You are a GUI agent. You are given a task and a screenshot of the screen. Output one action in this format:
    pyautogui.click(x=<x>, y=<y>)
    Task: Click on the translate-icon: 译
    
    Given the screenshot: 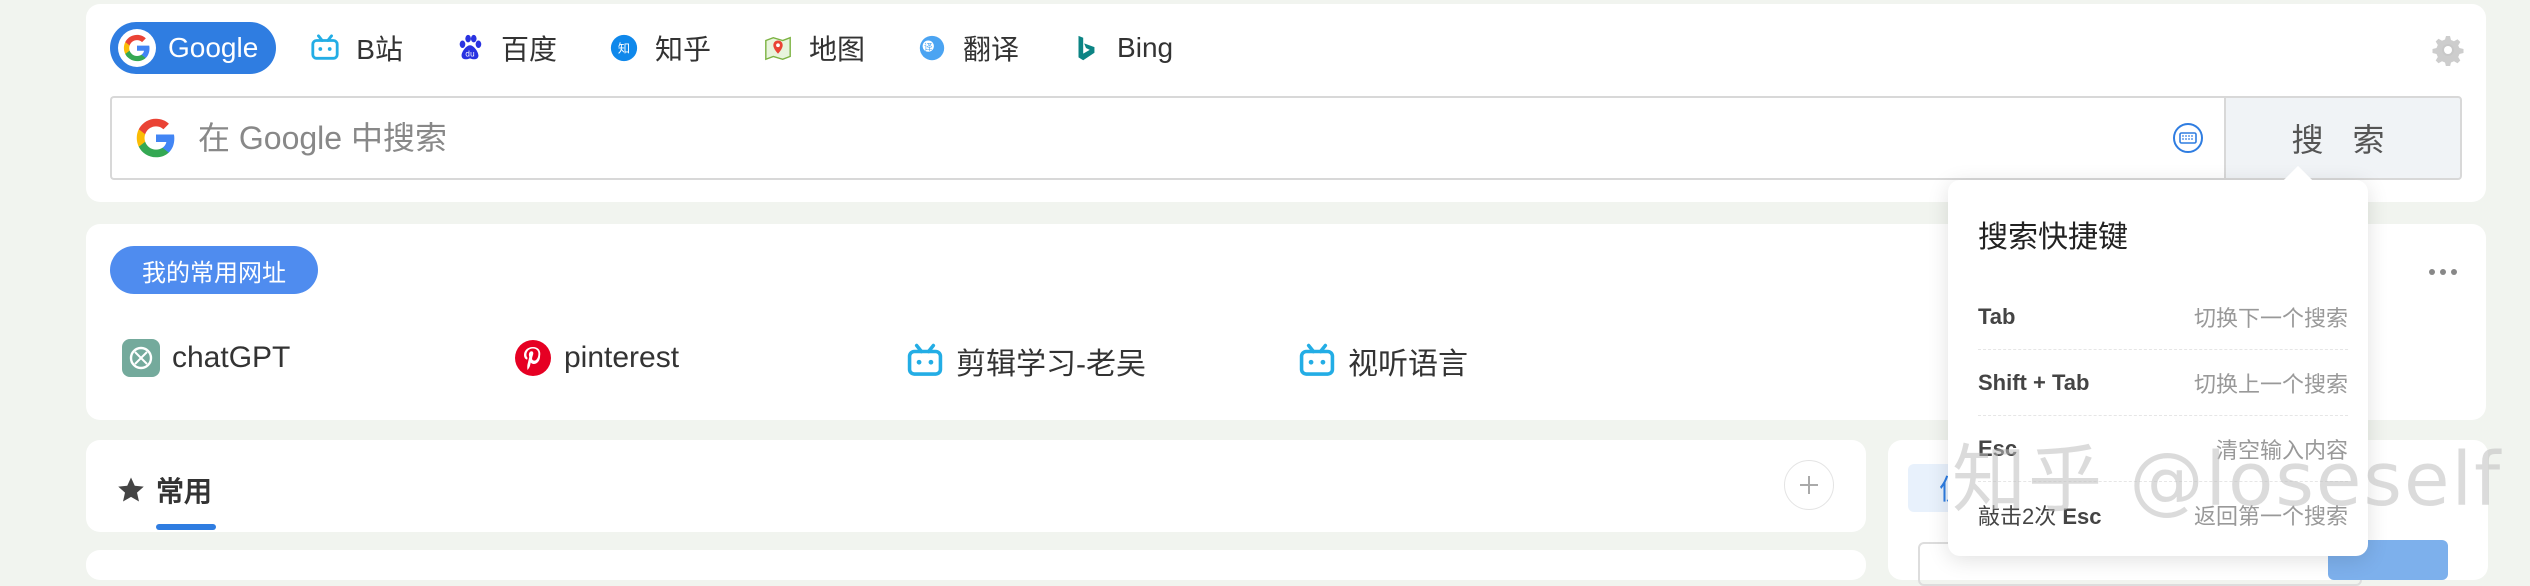 What is the action you would take?
    pyautogui.click(x=932, y=48)
    